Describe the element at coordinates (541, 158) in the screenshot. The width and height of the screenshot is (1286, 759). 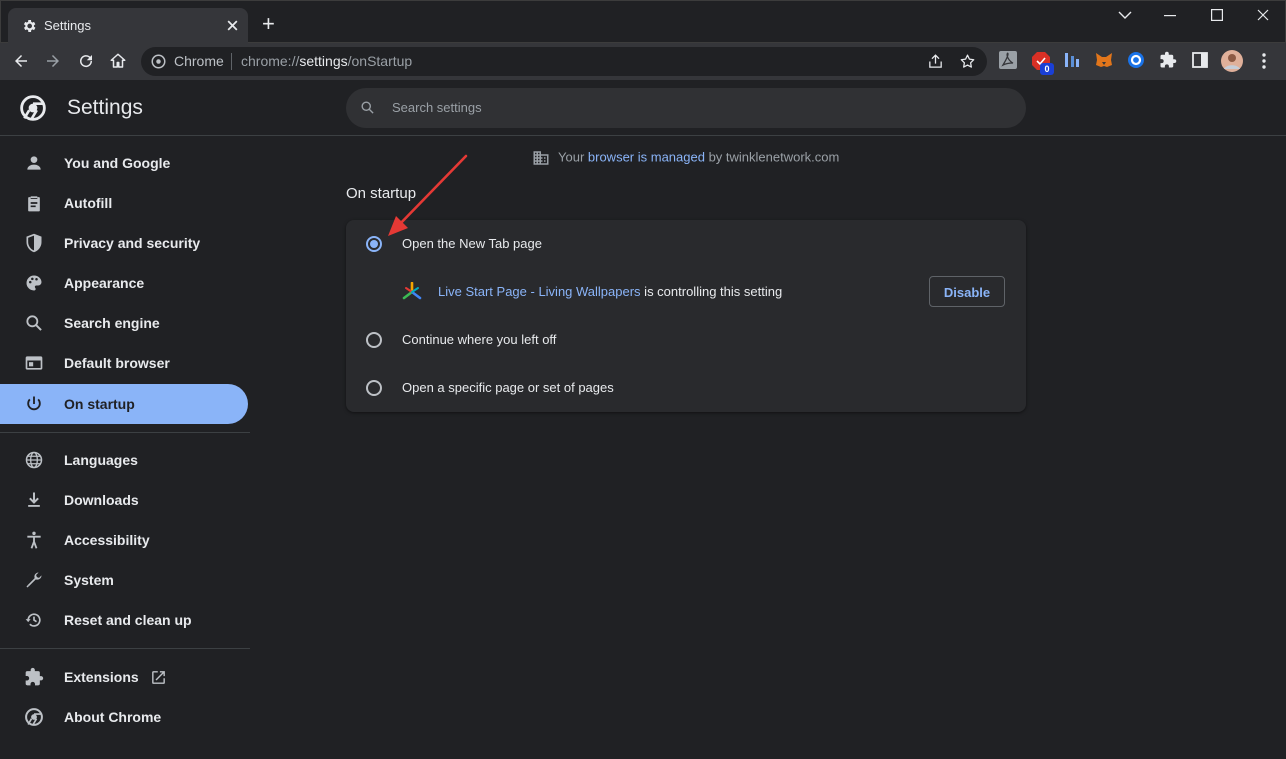
I see `building-icon` at that location.